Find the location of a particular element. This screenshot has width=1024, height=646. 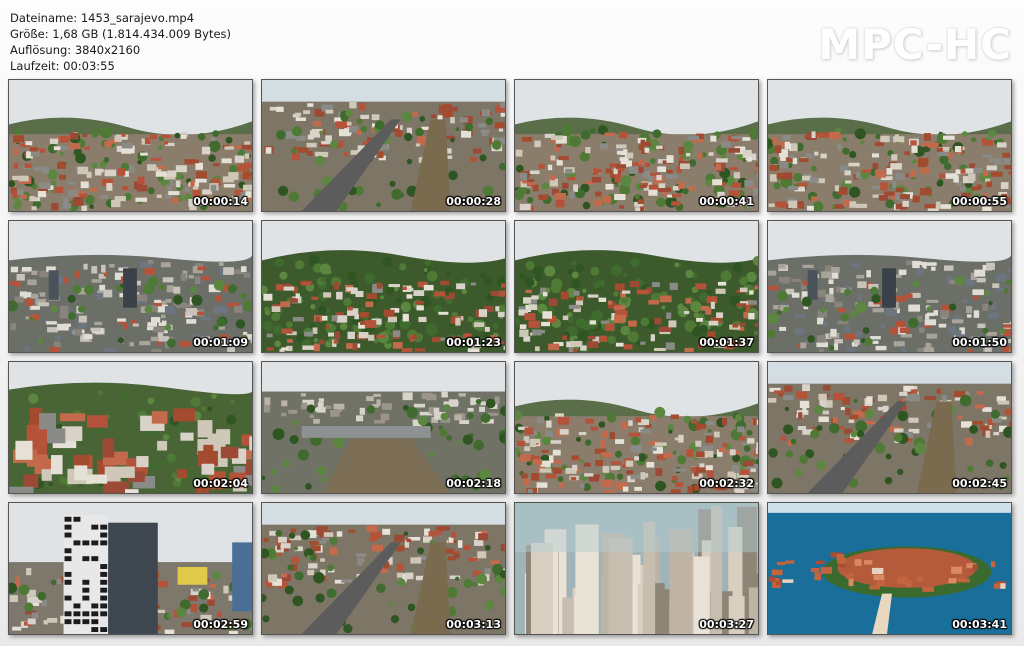

thumbnail-timestamp: 00:01:23 is located at coordinates (473, 342).